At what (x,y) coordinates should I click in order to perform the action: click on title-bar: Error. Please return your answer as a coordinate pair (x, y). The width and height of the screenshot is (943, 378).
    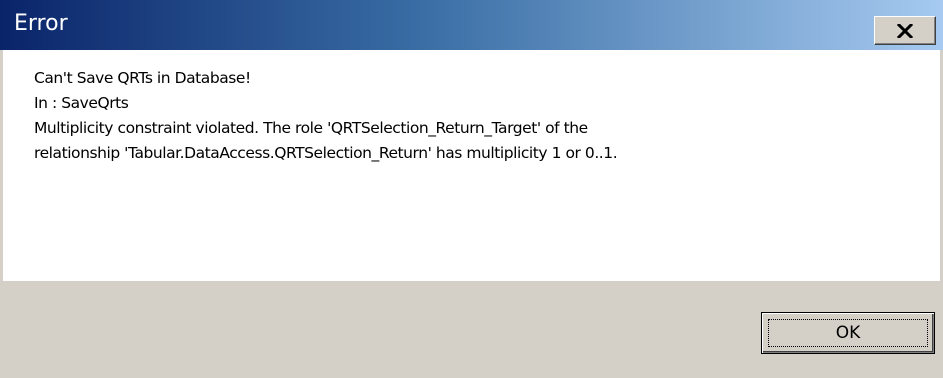
    Looking at the image, I should click on (471, 25).